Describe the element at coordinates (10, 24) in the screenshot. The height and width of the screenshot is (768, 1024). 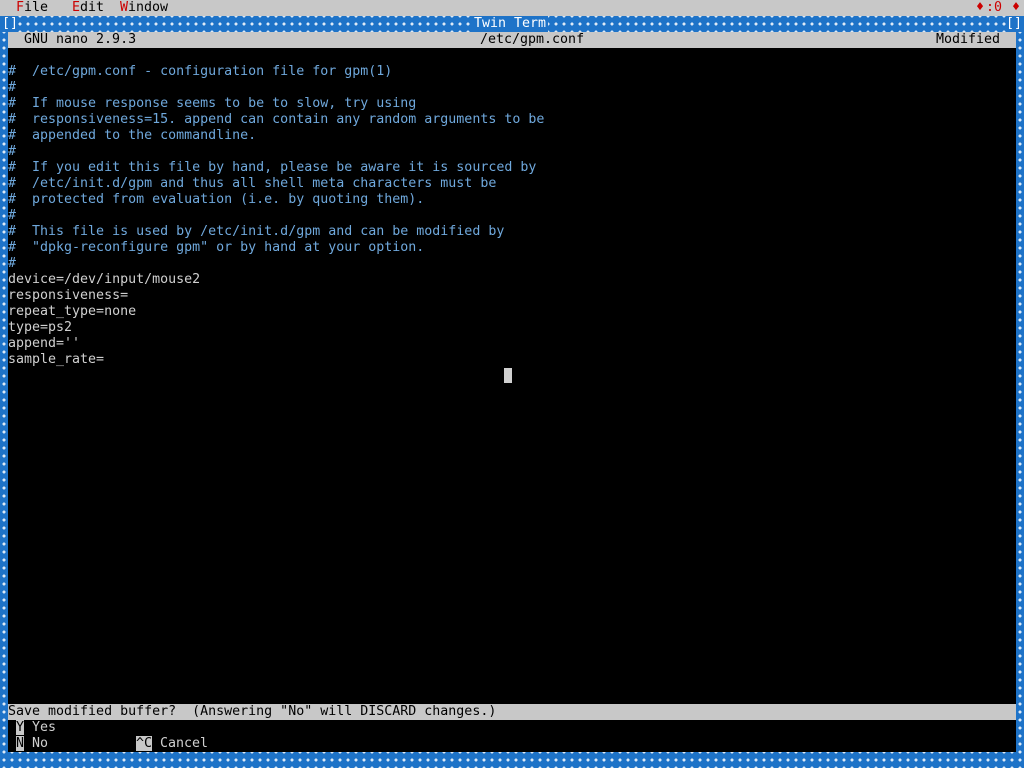
I see `window-close-button: []` at that location.